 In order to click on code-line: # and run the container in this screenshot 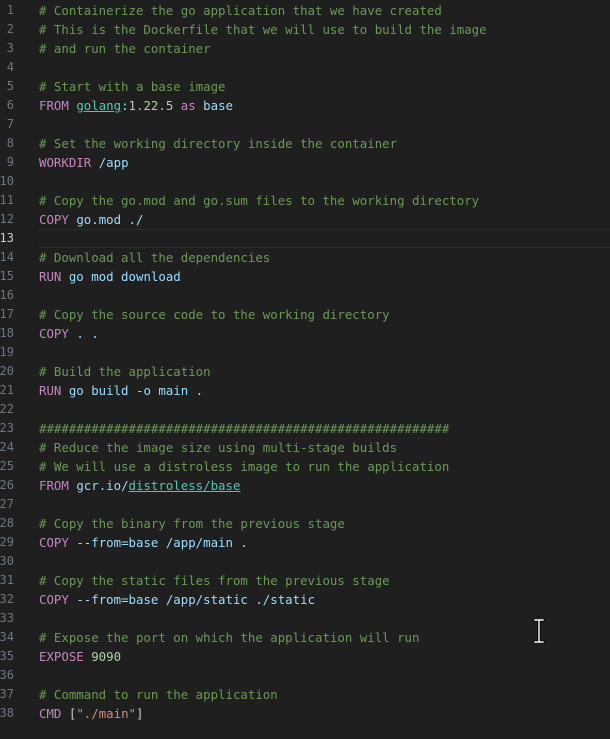, I will do `click(324, 48)`.